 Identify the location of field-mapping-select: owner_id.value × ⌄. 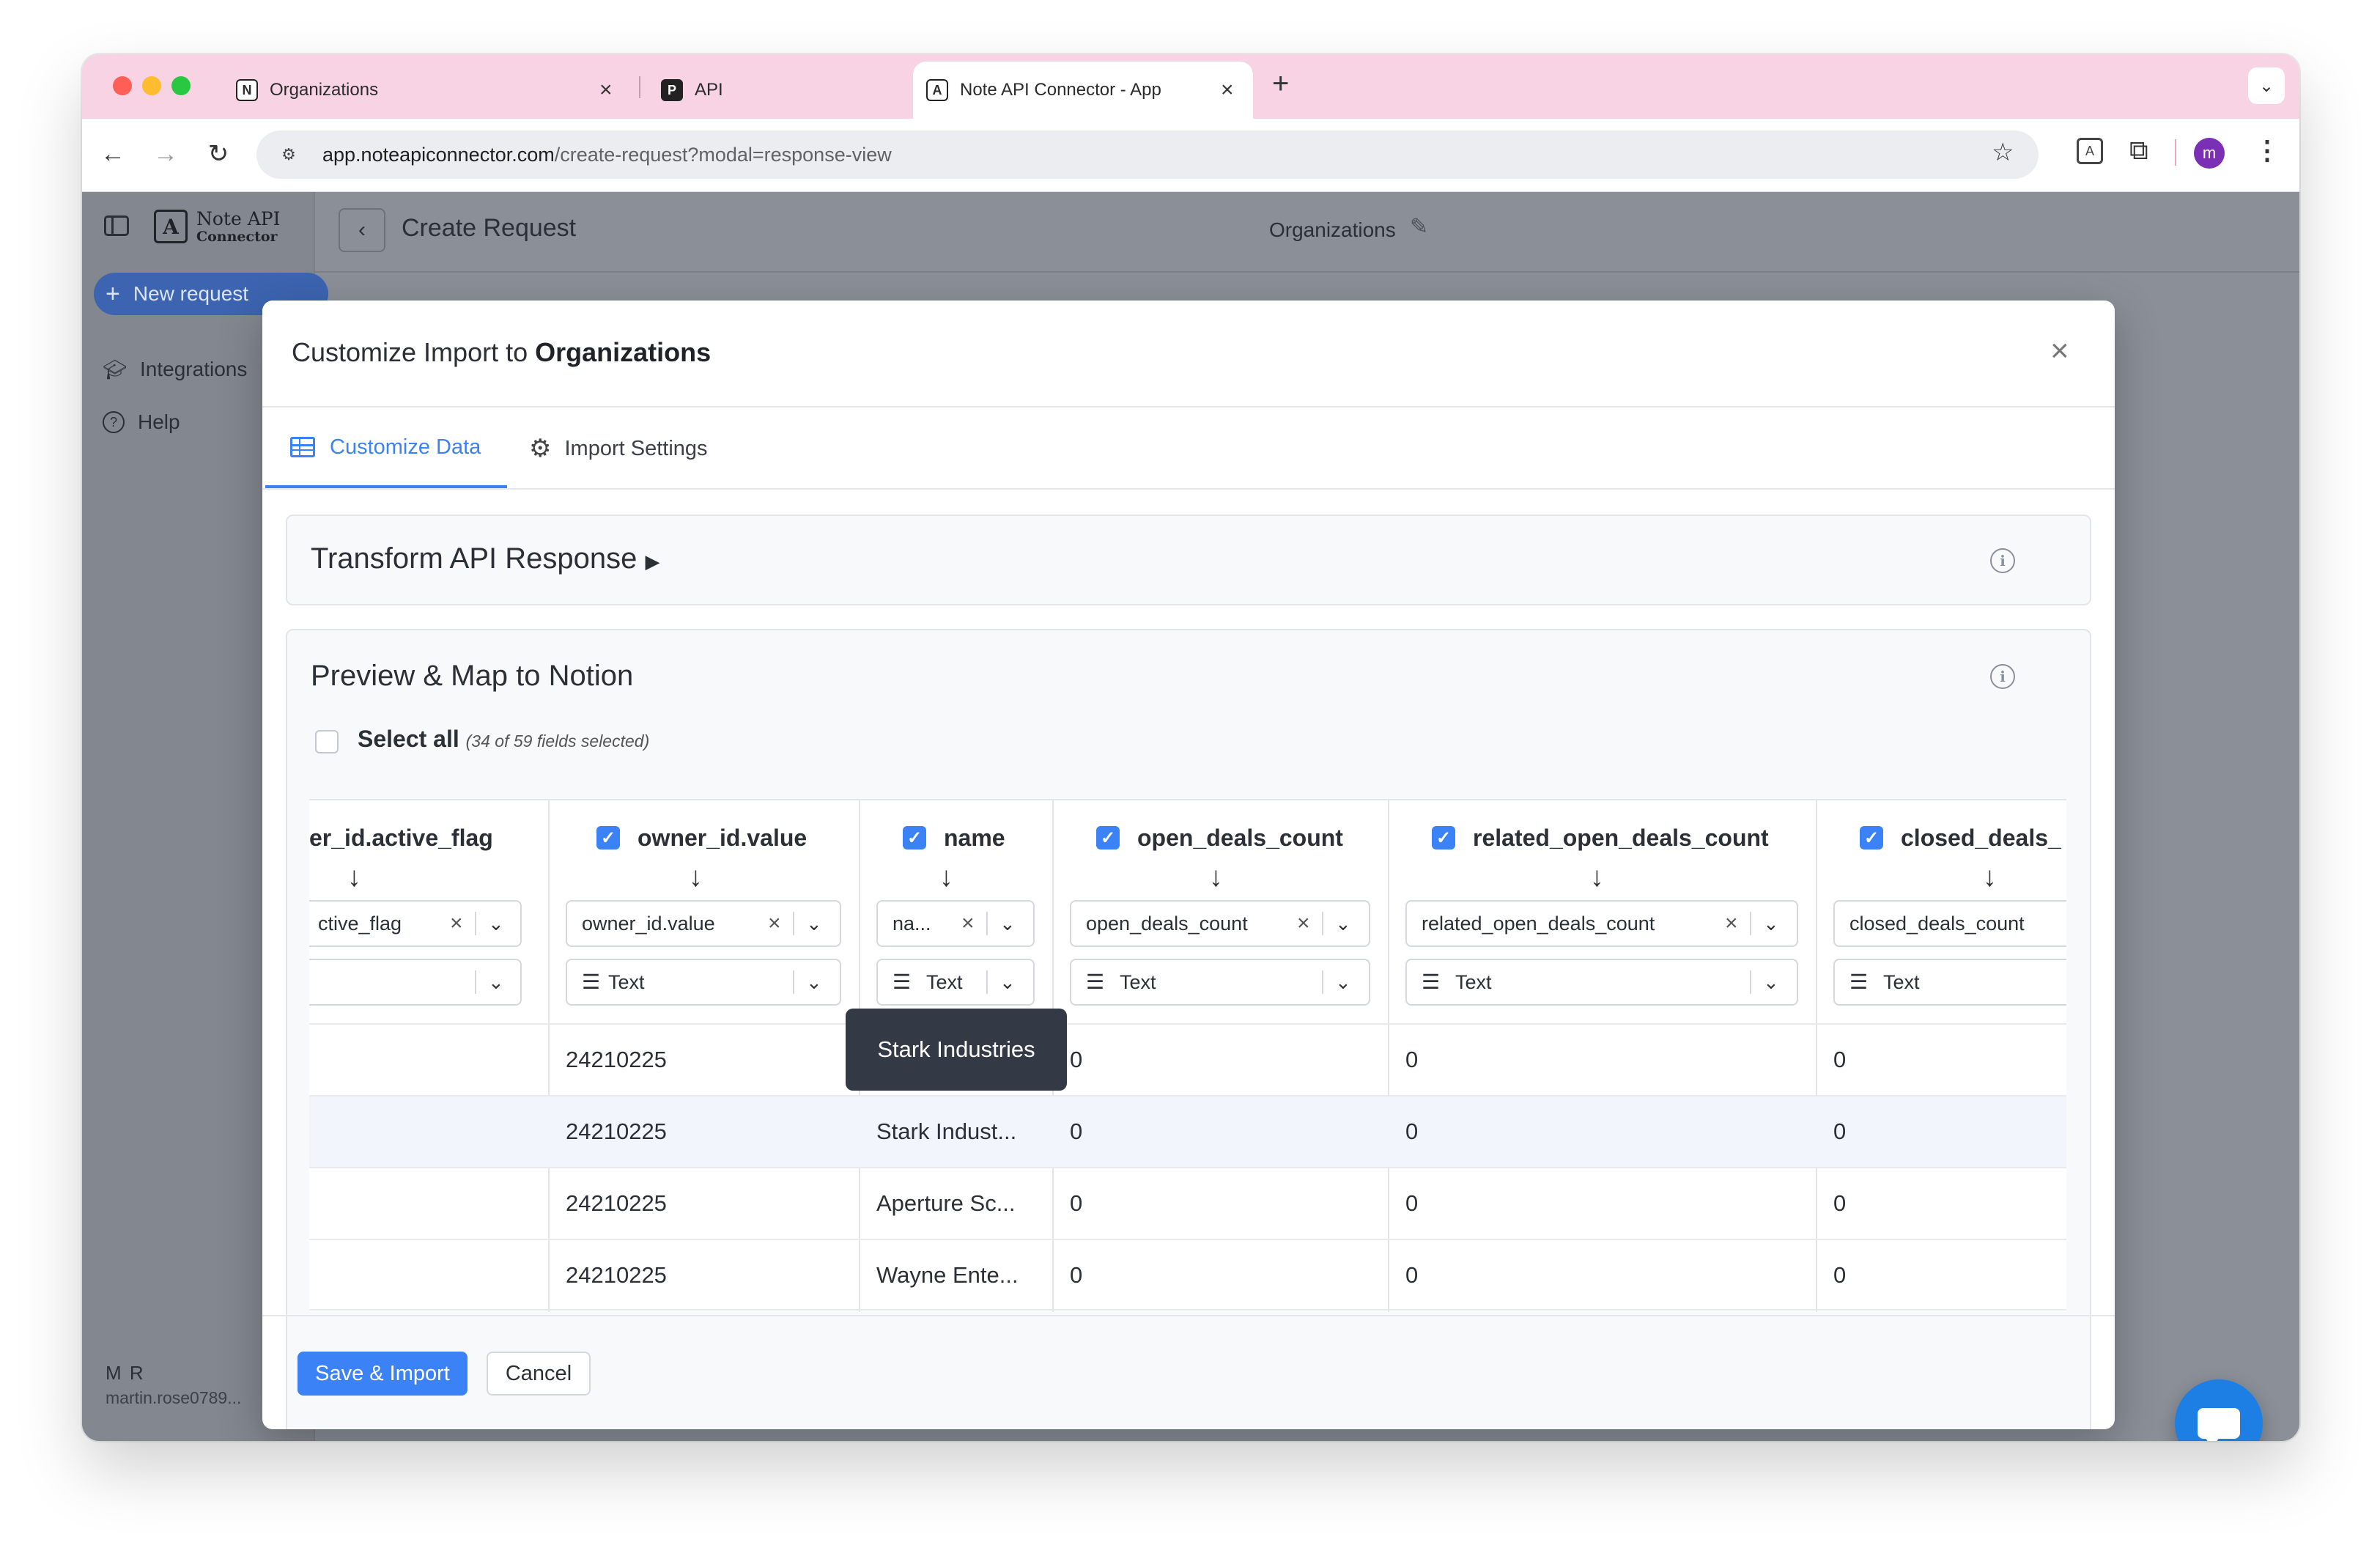
(703, 923).